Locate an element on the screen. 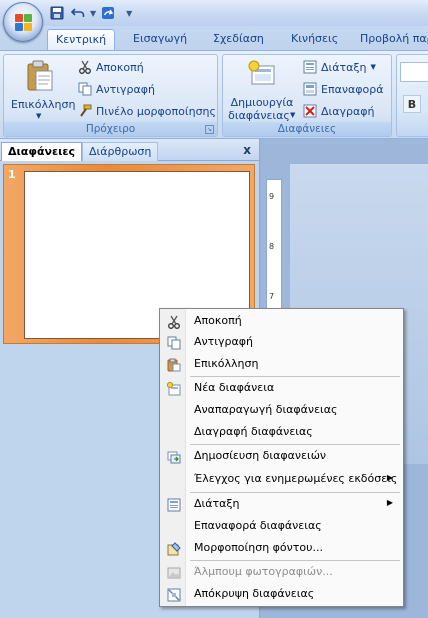 The image size is (428, 618). copy-label: Αντιγραφή is located at coordinates (125, 89).